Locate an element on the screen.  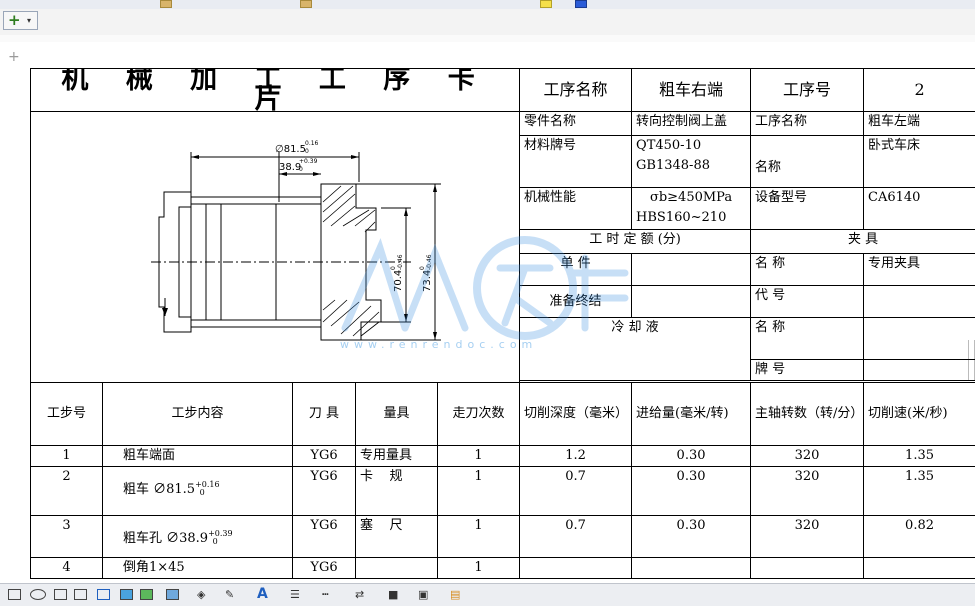
time-quota-header: 工 时 定 额 (分) is located at coordinates (635, 242).